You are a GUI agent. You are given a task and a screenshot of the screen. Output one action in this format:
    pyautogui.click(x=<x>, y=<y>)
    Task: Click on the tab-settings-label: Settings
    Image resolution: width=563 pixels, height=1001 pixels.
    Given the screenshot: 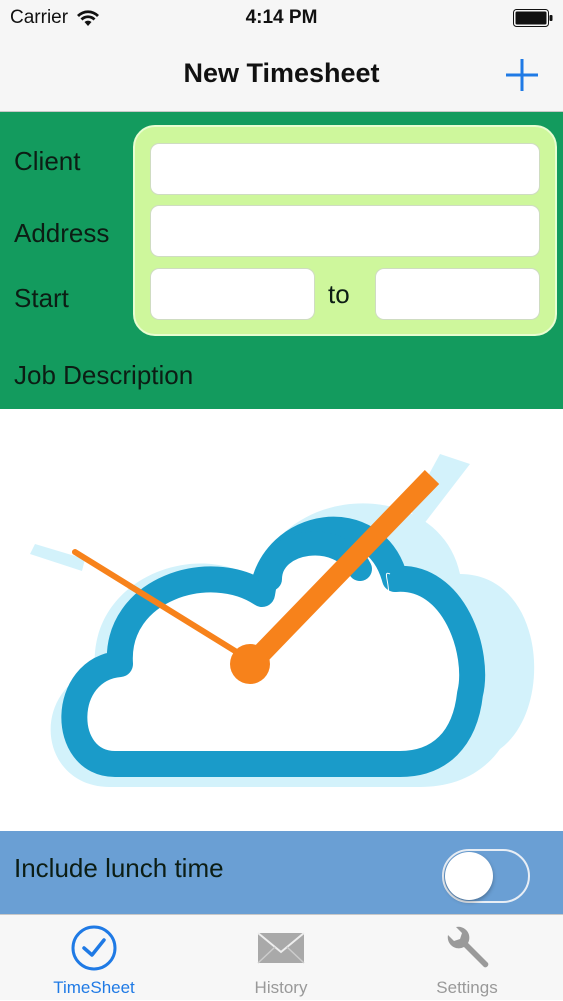 What is the action you would take?
    pyautogui.click(x=467, y=987)
    